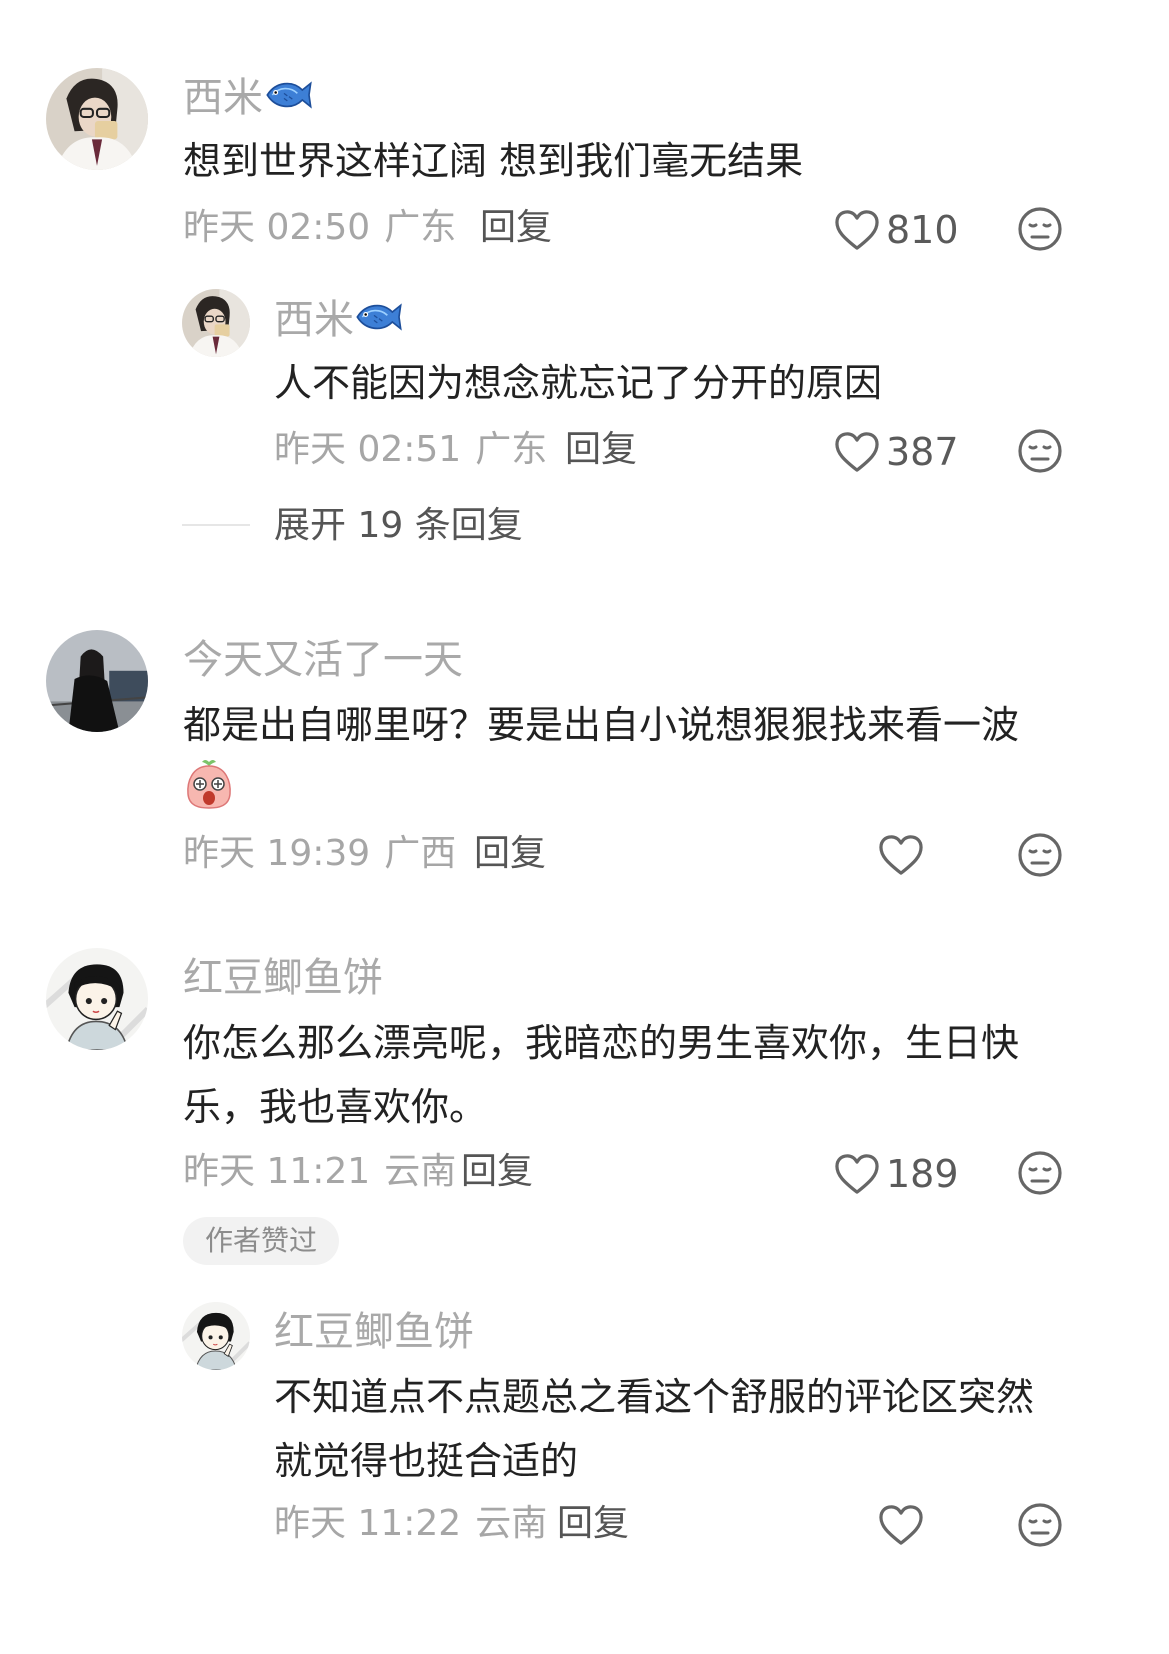  Describe the element at coordinates (277, 853) in the screenshot. I see `timestamp: 昨天 19:39` at that location.